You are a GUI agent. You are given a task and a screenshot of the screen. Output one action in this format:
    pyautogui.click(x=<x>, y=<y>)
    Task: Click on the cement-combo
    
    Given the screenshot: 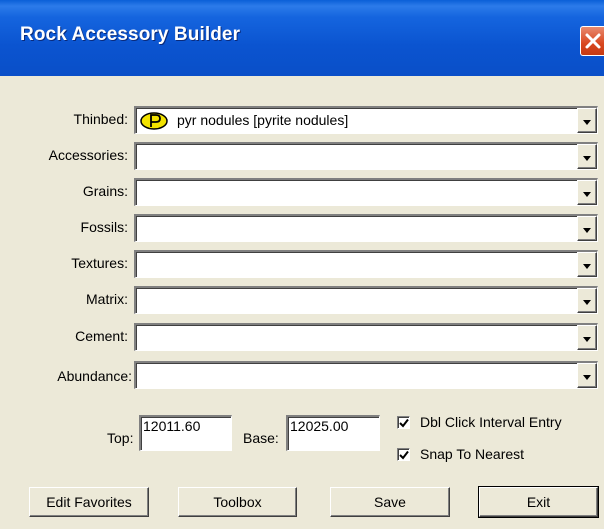 What is the action you would take?
    pyautogui.click(x=366, y=337)
    